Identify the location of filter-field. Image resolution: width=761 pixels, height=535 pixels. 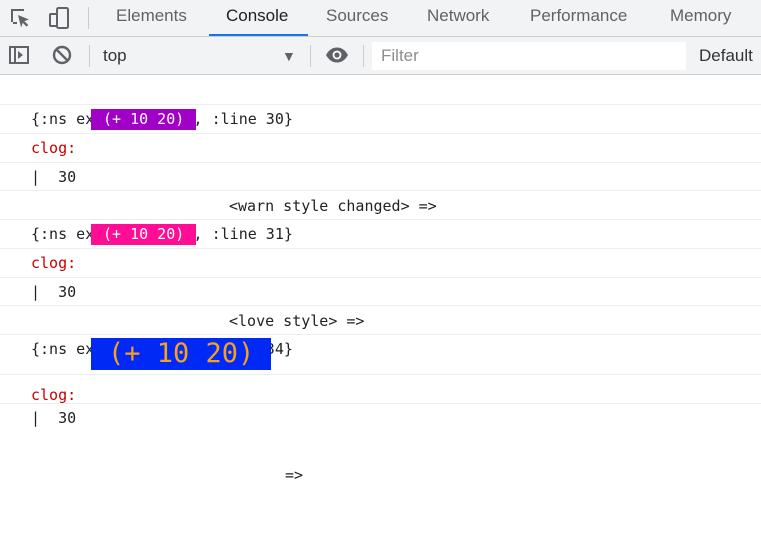
(529, 56).